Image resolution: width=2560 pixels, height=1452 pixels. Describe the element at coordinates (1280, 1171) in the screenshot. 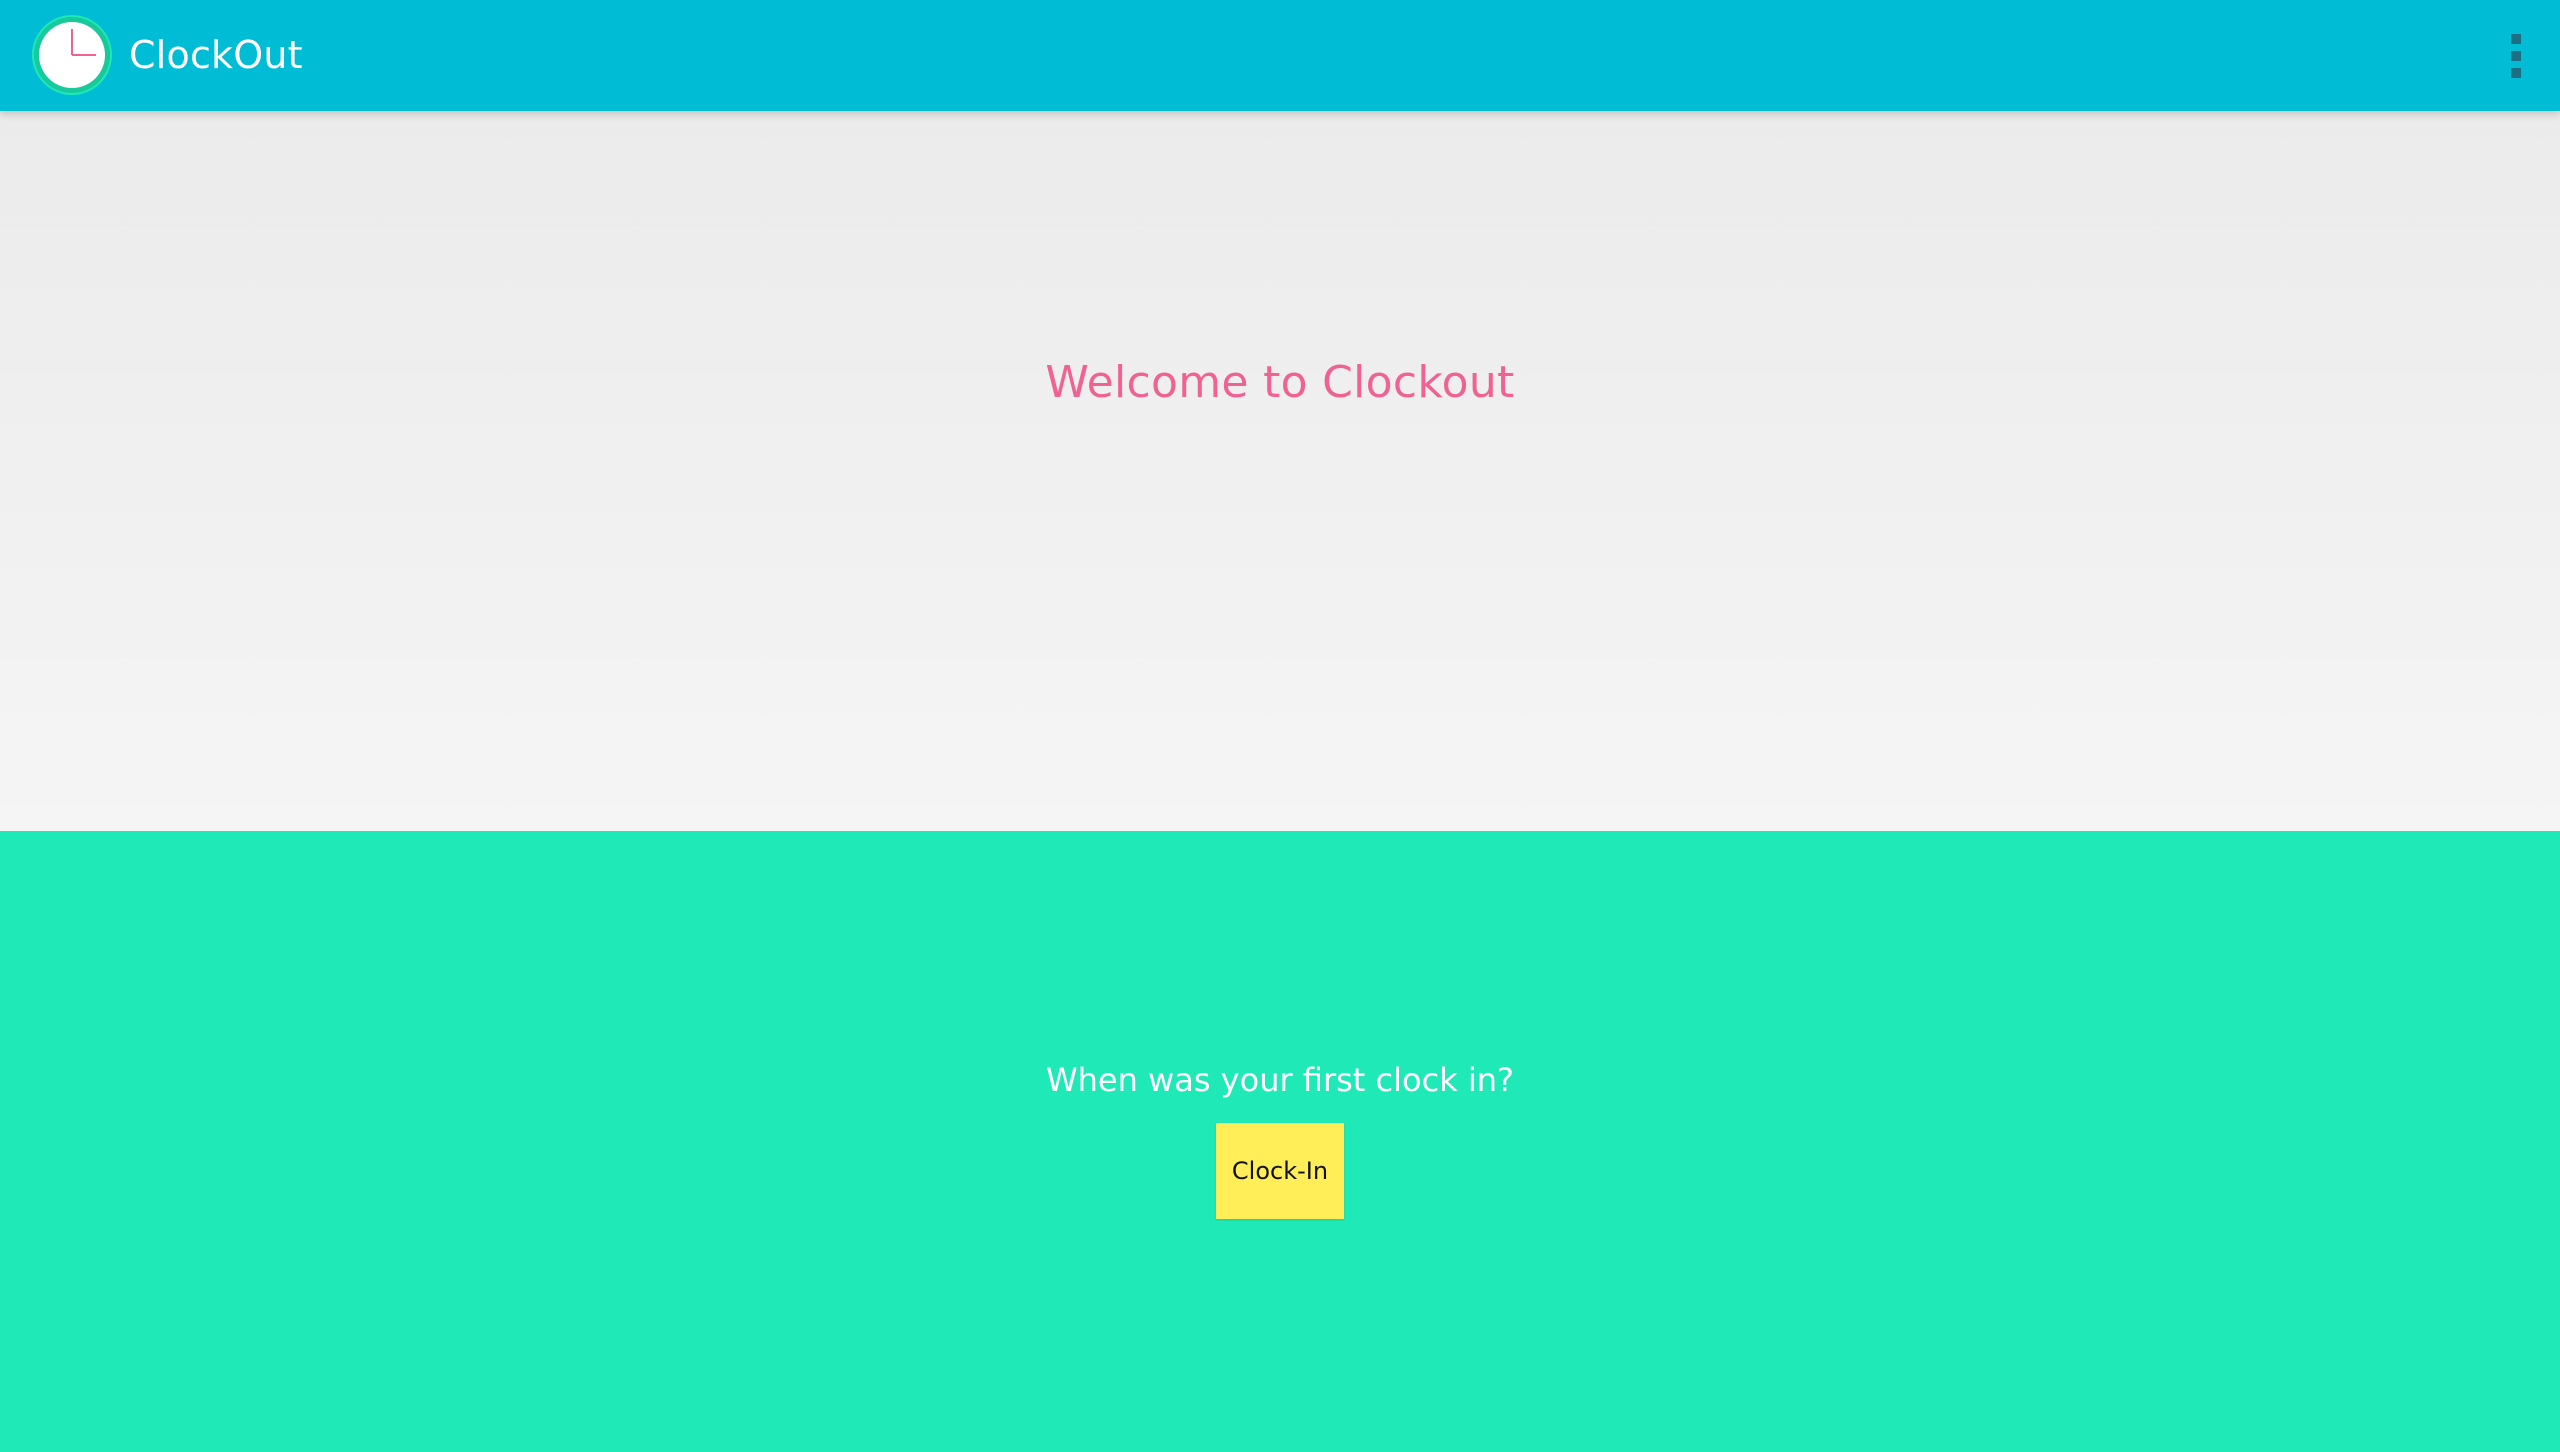

I see `clock-in-button: Clock-In` at that location.